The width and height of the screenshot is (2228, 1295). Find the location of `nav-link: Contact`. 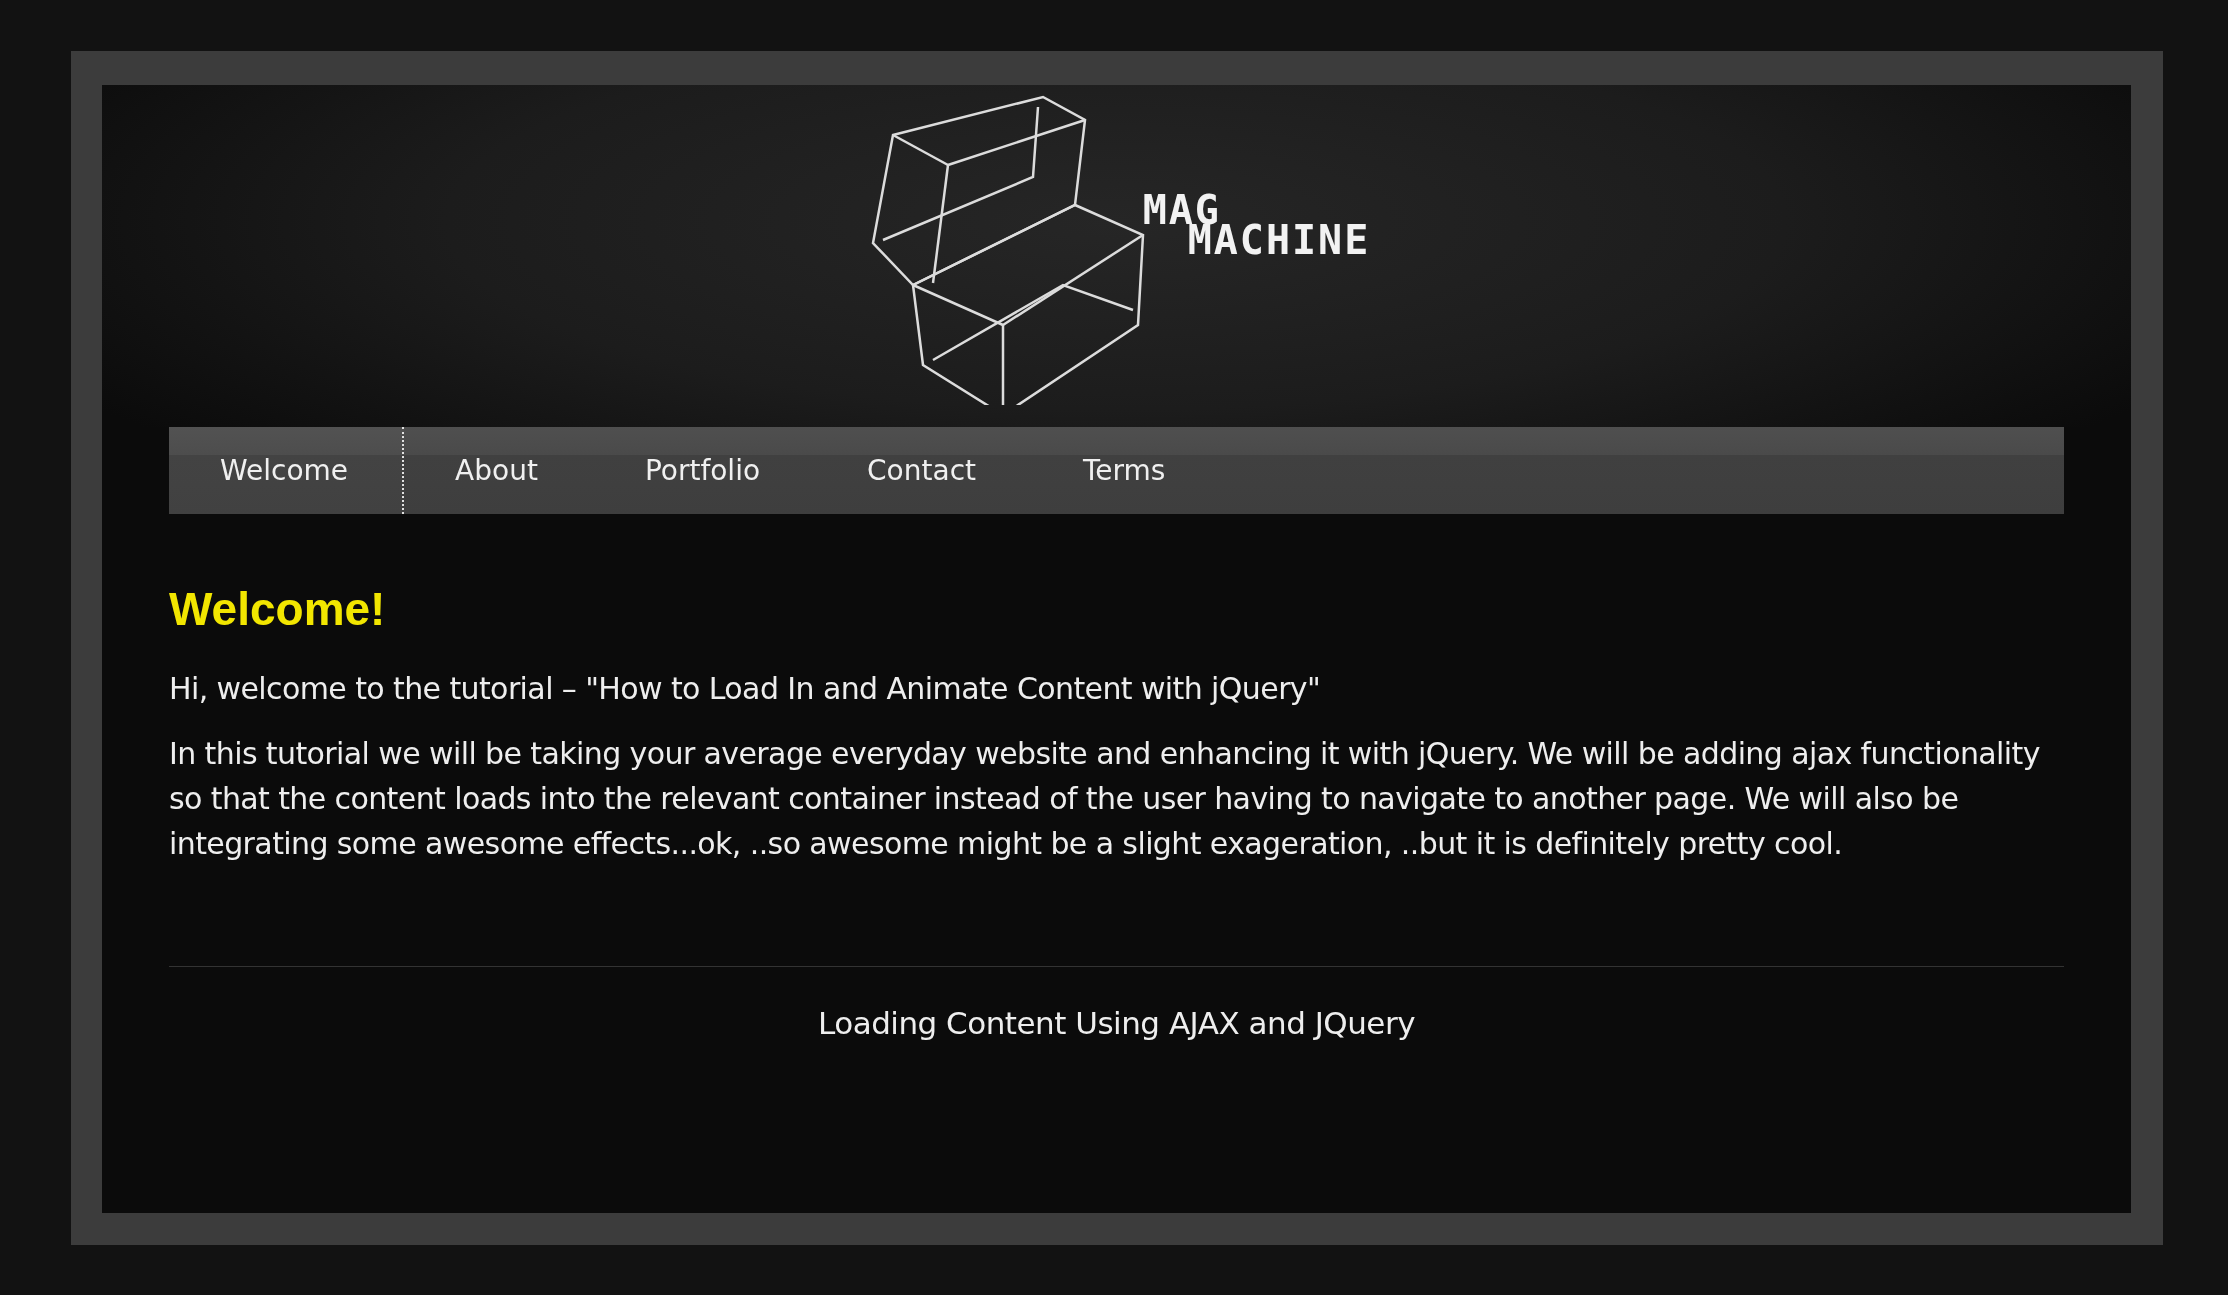

nav-link: Contact is located at coordinates (924, 470).